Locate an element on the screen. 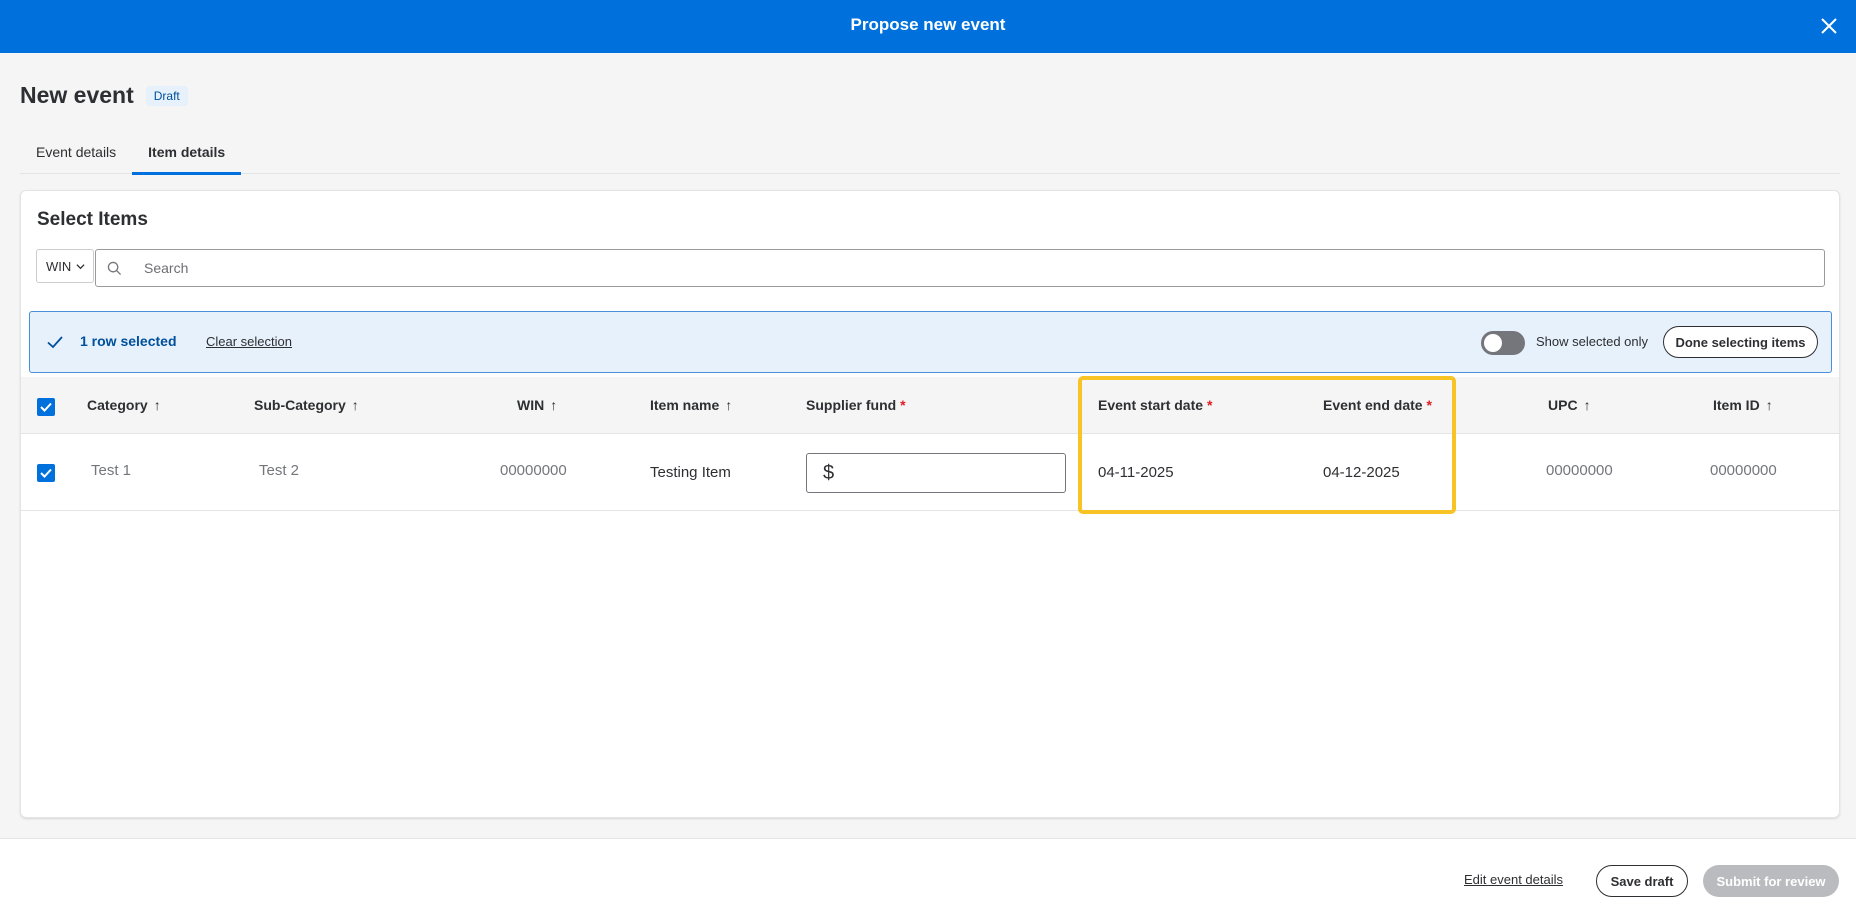 This screenshot has height=907, width=1856. search-box is located at coordinates (960, 268).